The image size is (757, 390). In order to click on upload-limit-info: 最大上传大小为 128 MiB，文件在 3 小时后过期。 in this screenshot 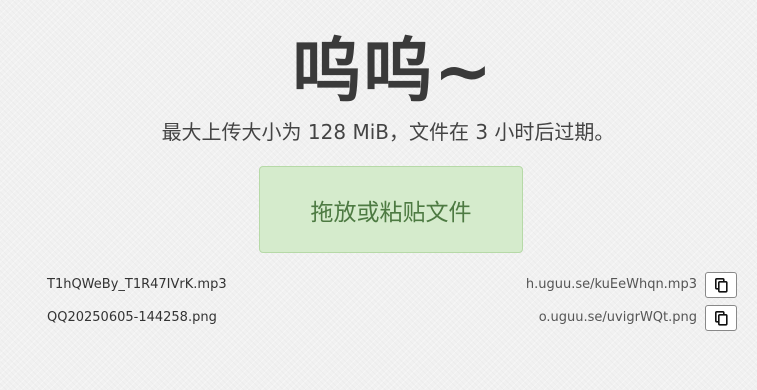, I will do `click(388, 132)`.